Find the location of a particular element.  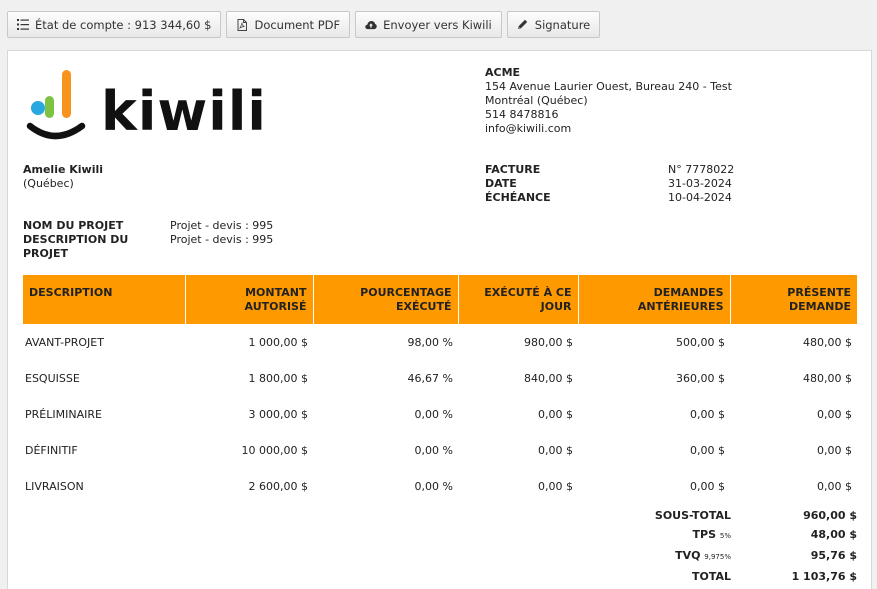

send-to-kiwili-label: Envoyer vers Kiwili is located at coordinates (437, 24).